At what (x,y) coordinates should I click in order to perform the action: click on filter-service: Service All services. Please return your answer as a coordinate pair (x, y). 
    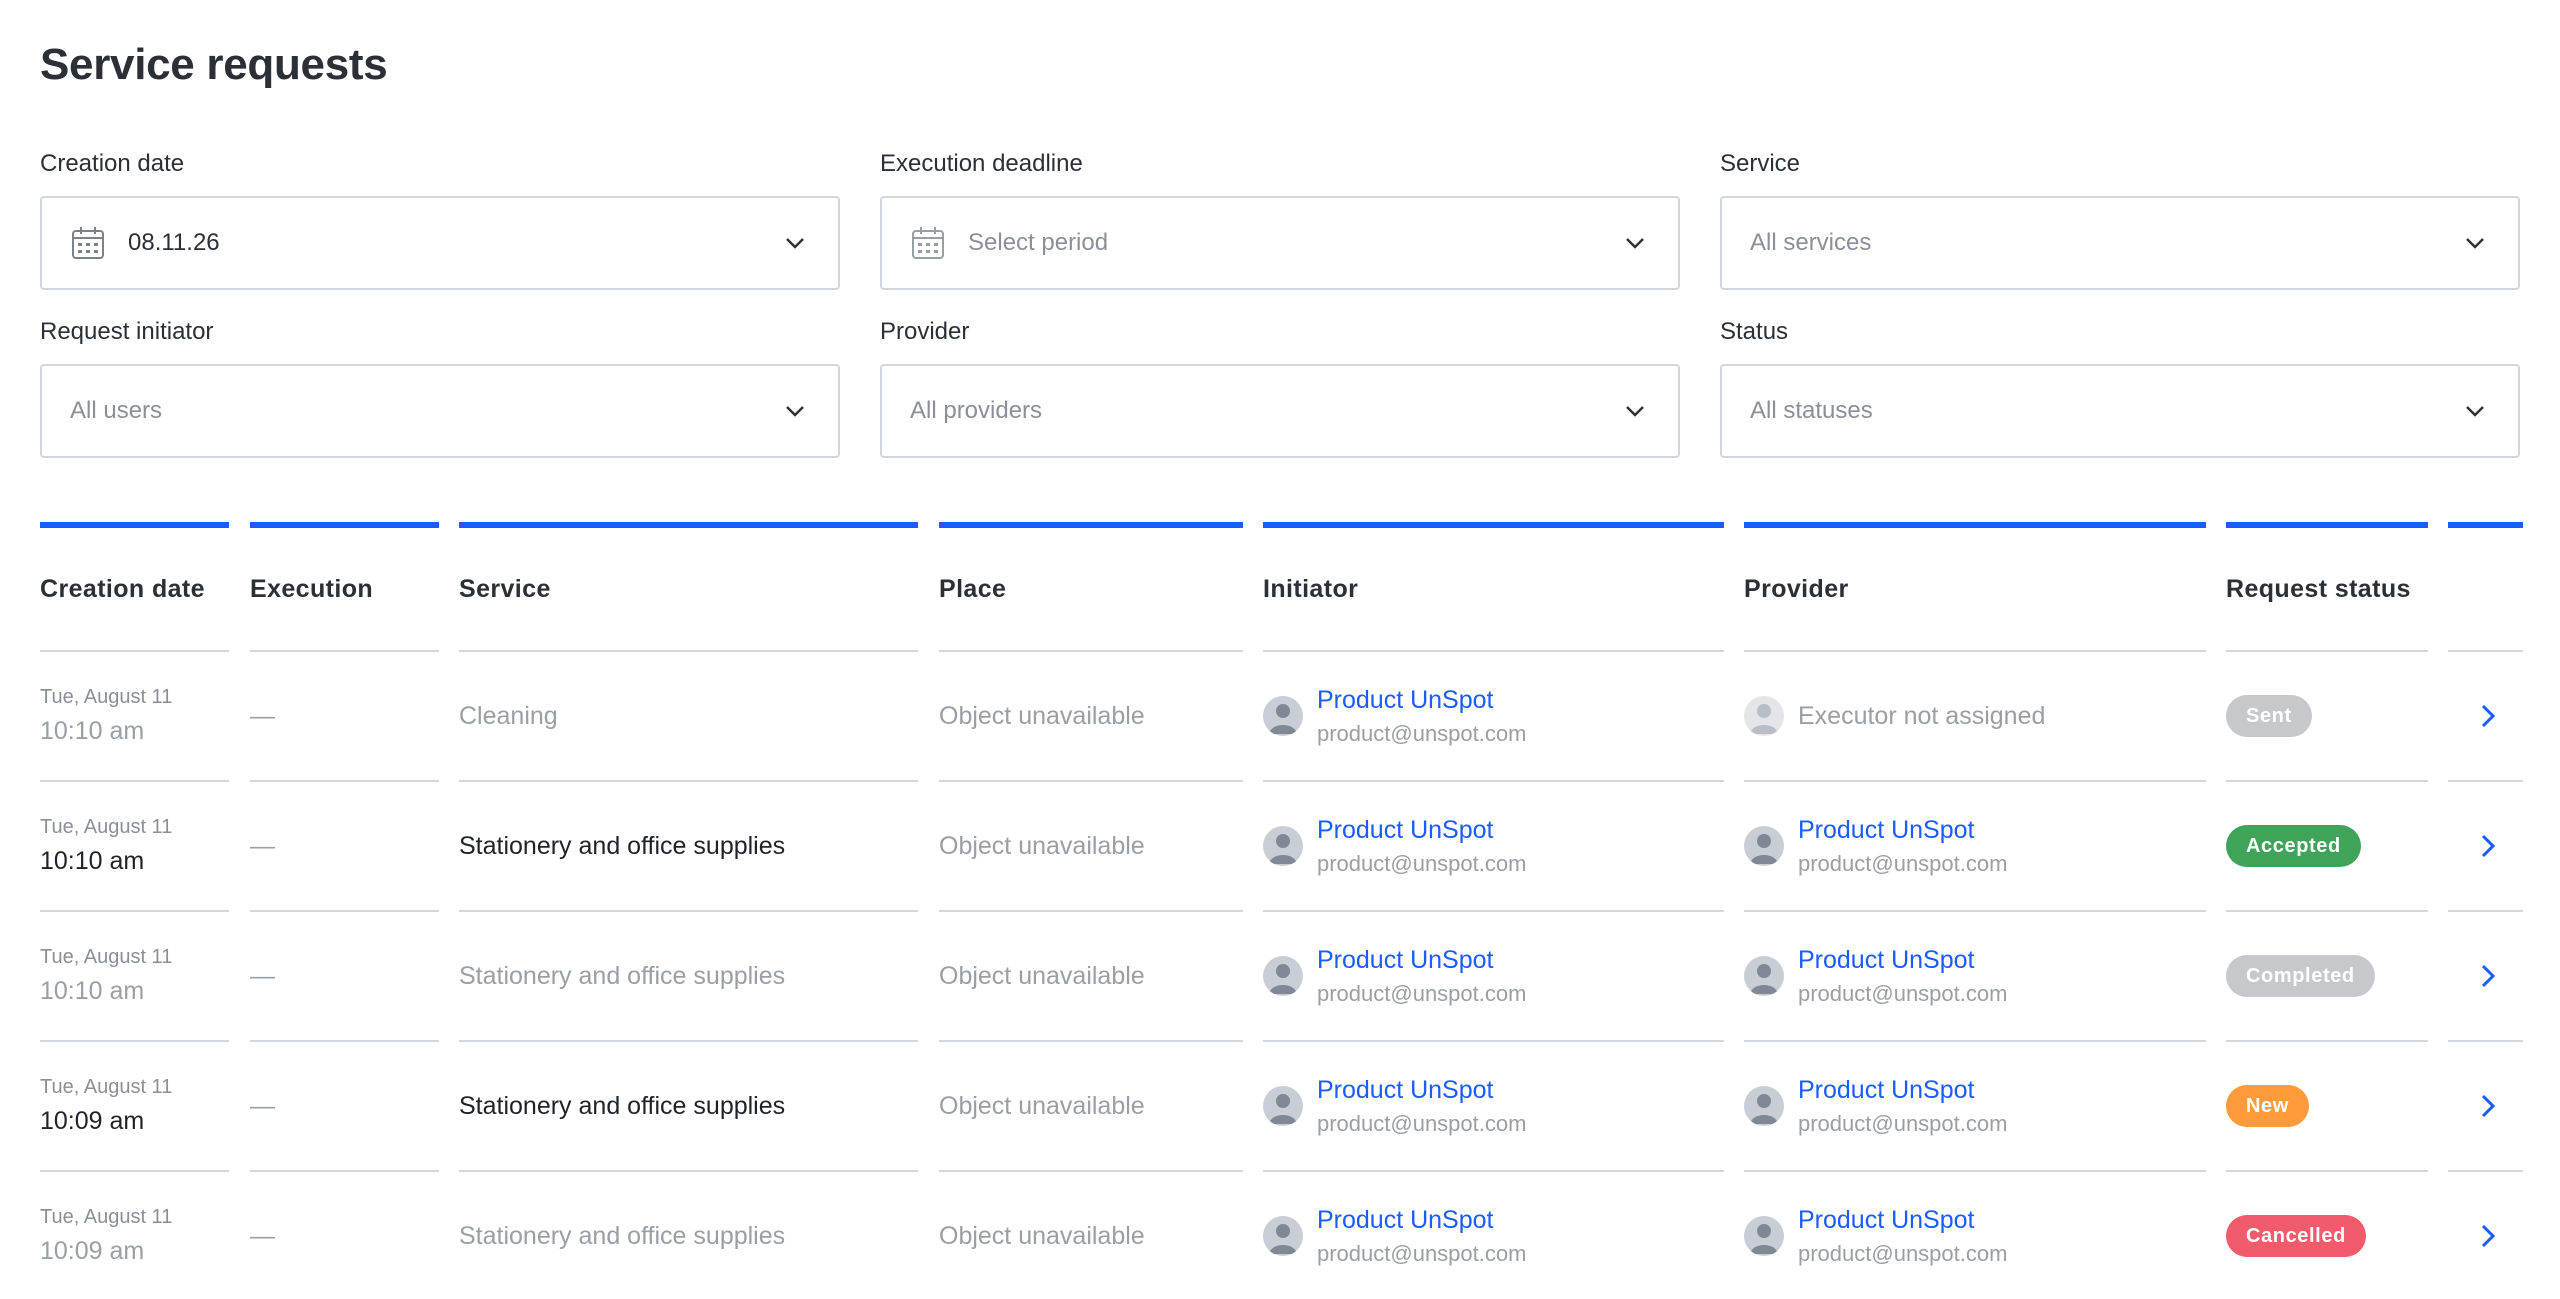
    Looking at the image, I should click on (2120, 220).